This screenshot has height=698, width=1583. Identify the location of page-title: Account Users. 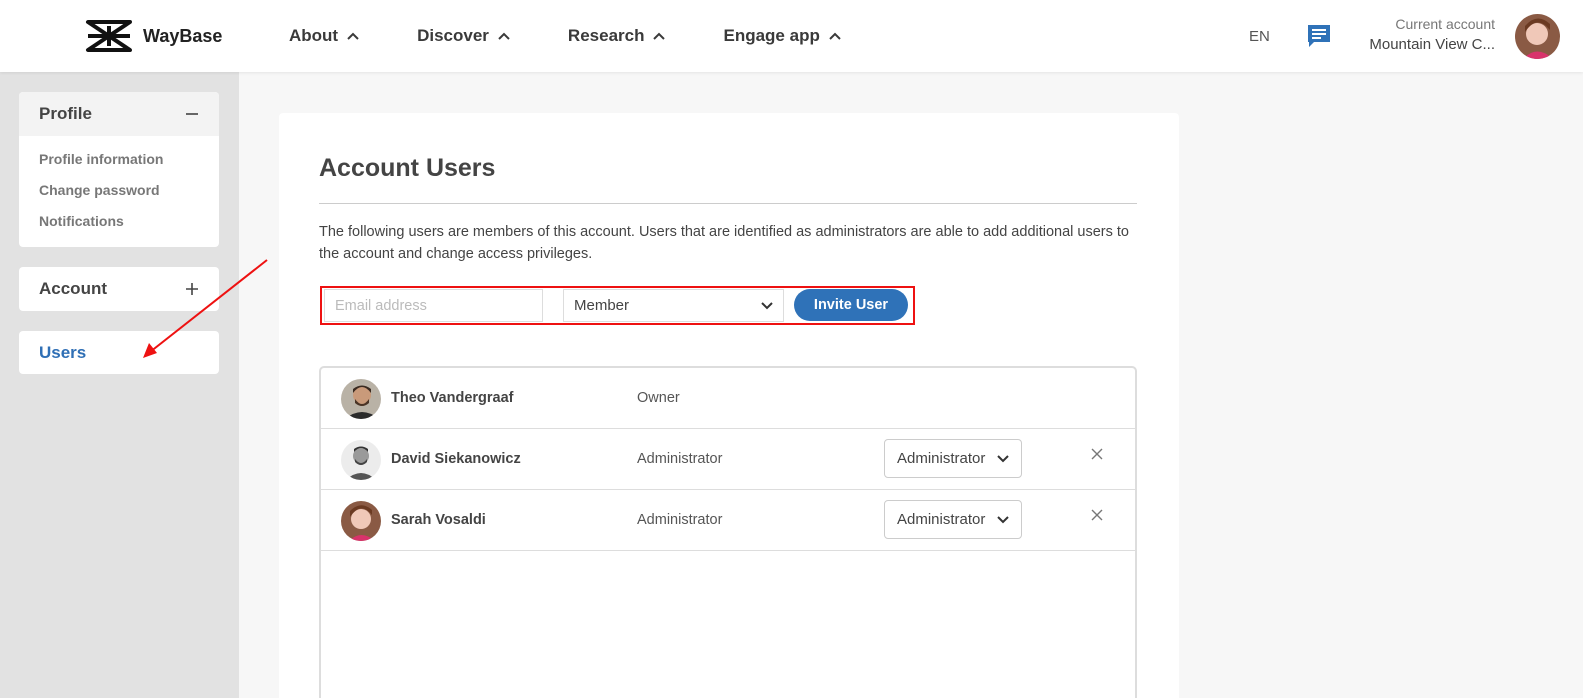
(407, 168).